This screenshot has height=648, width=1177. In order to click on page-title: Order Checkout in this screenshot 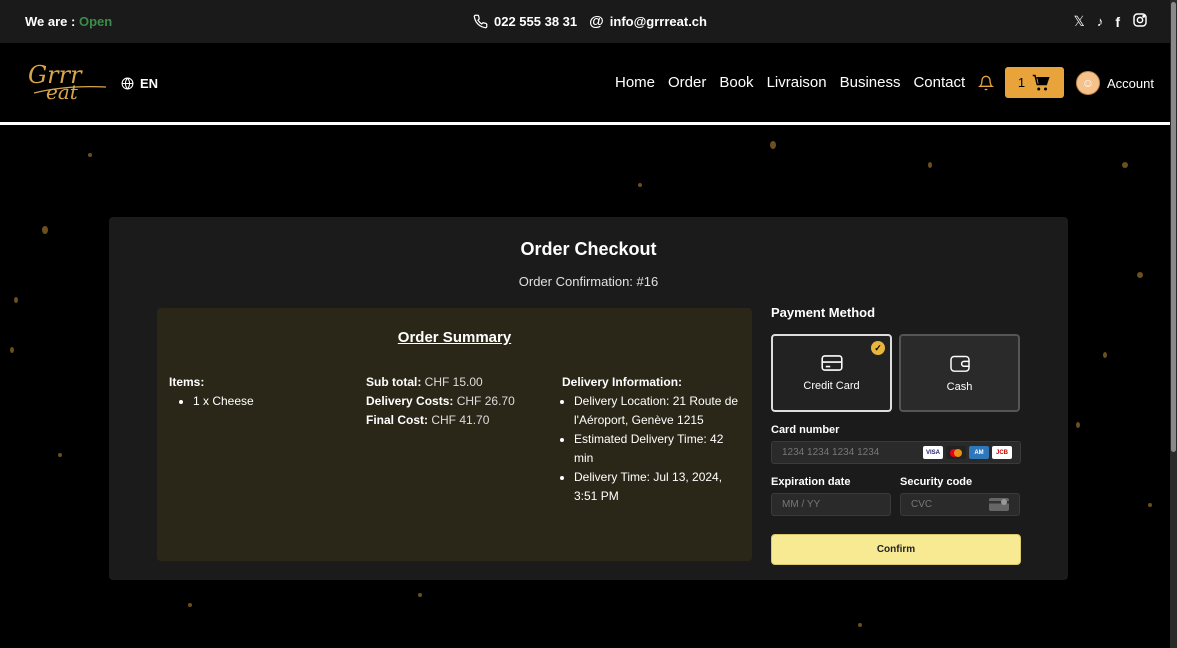, I will do `click(588, 249)`.